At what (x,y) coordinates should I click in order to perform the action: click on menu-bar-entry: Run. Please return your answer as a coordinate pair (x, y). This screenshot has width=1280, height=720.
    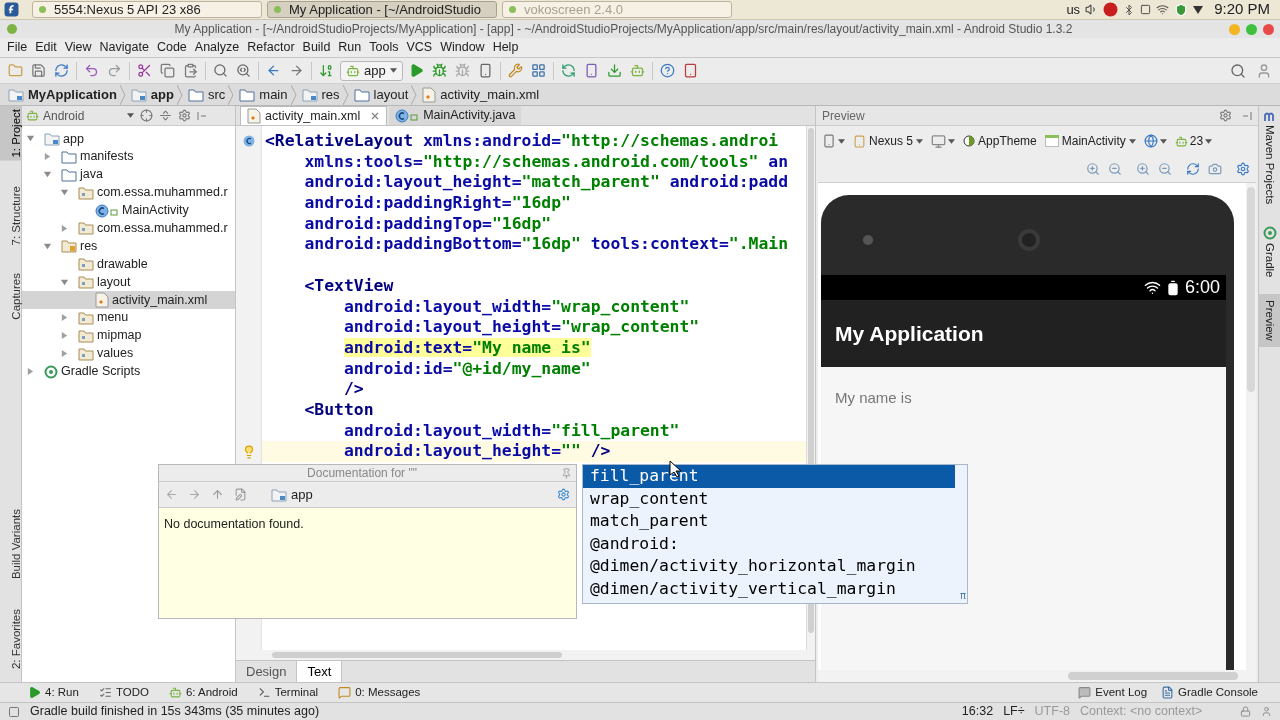
    Looking at the image, I should click on (350, 47).